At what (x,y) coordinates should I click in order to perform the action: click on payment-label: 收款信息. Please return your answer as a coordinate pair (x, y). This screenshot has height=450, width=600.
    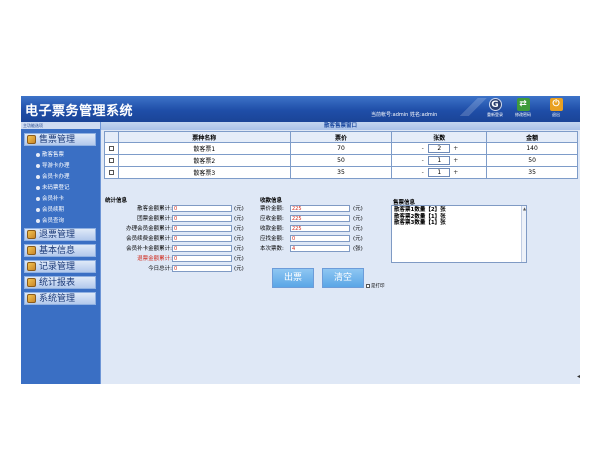
    Looking at the image, I should click on (271, 201).